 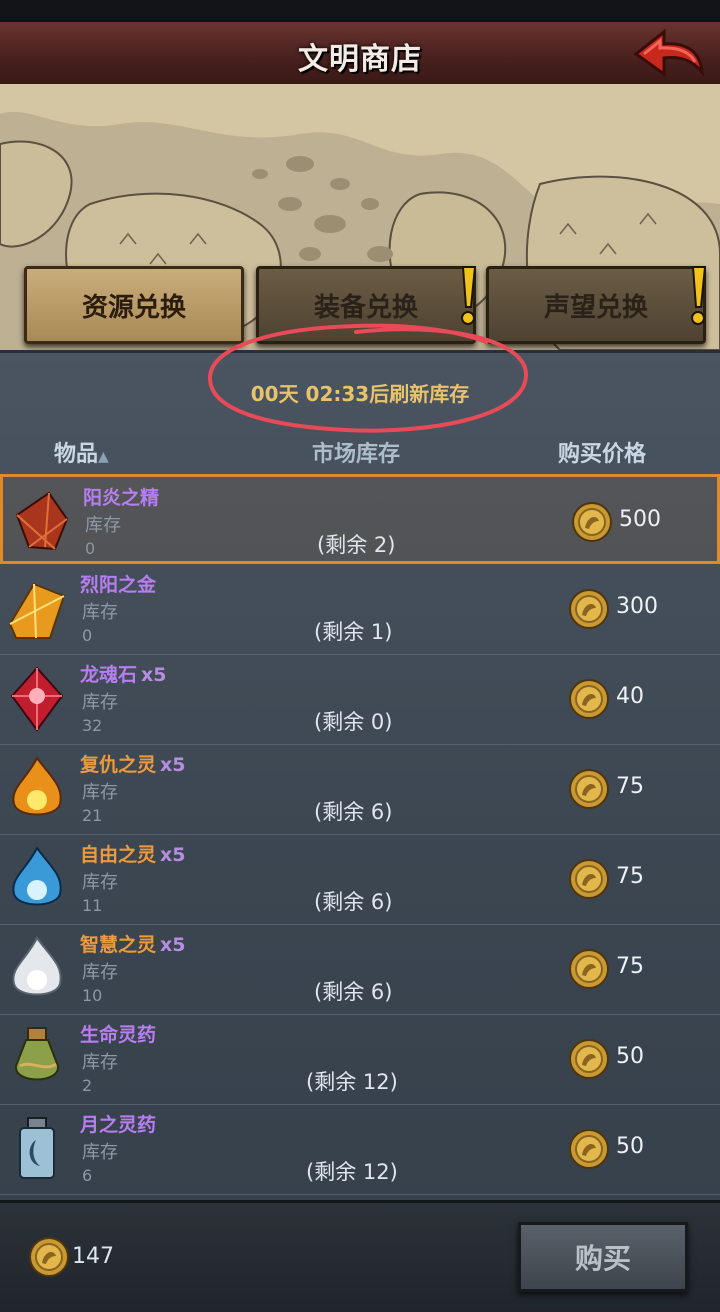 What do you see at coordinates (133, 765) in the screenshot?
I see `item-name: 复仇之灵 x5` at bounding box center [133, 765].